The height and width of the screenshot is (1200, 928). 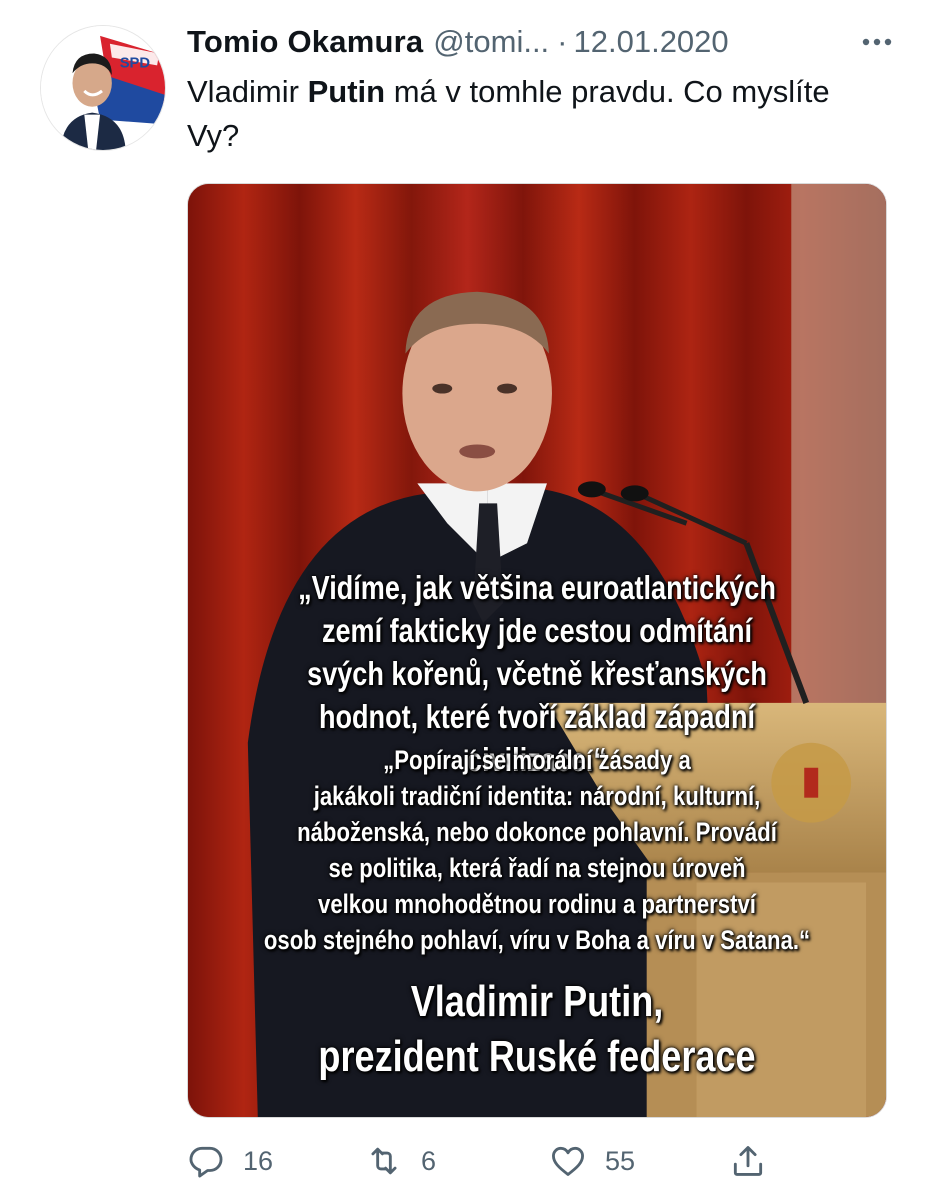 What do you see at coordinates (568, 1161) in the screenshot?
I see `heart-icon` at bounding box center [568, 1161].